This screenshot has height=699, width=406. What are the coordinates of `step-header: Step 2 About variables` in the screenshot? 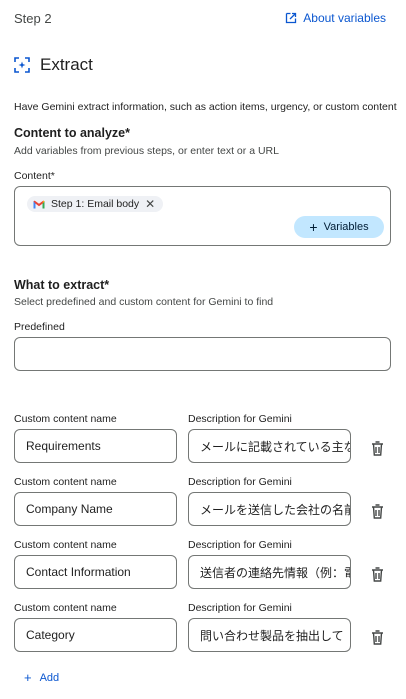 It's located at (203, 19).